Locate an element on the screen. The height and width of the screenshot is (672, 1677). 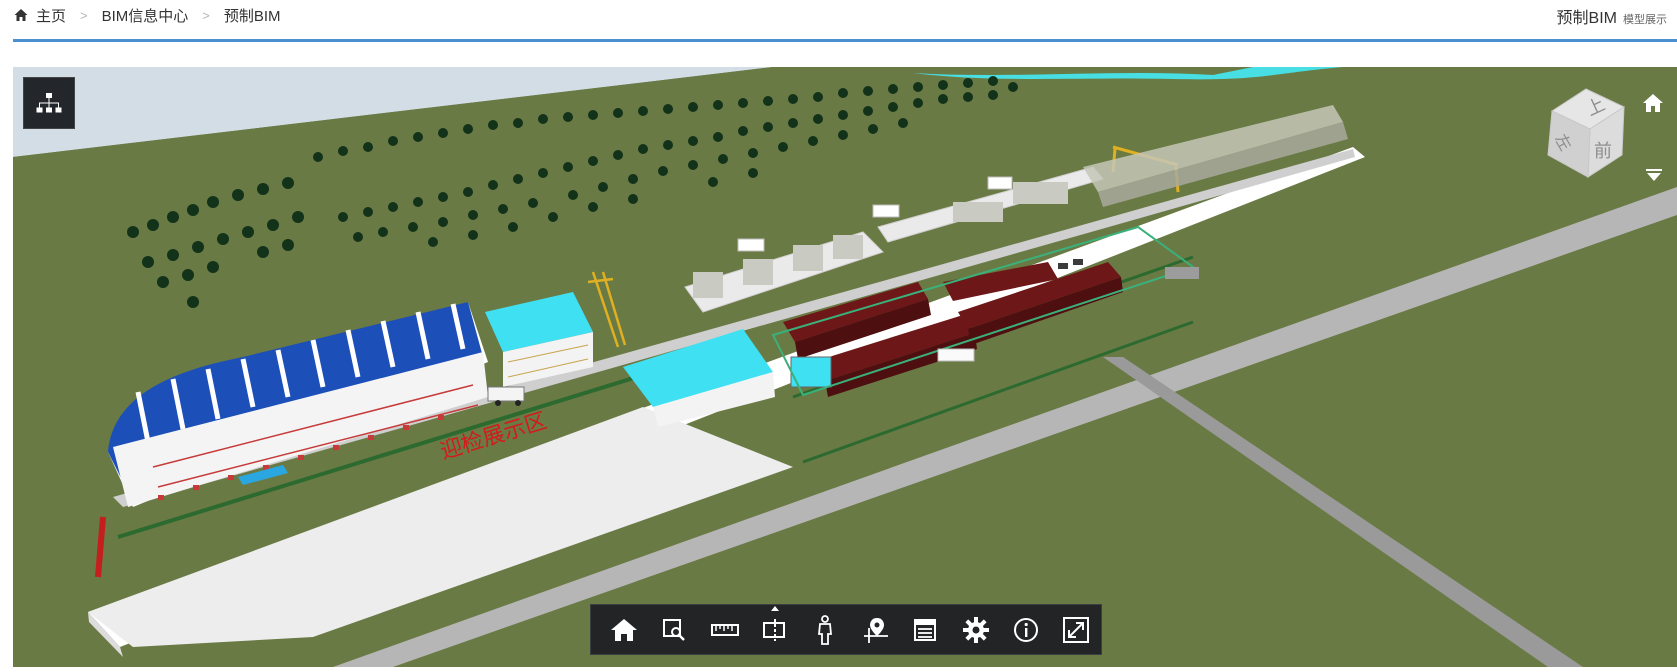
breadcrumb-current: 预制BIM is located at coordinates (252, 16).